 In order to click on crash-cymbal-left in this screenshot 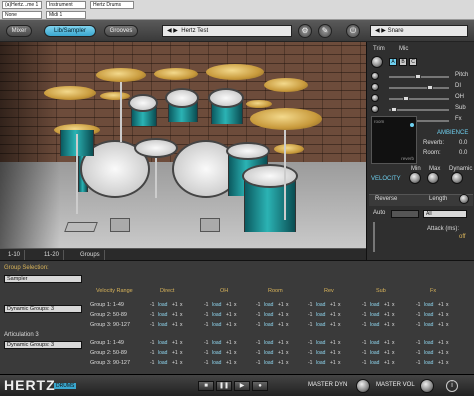, I will do `click(121, 75)`.